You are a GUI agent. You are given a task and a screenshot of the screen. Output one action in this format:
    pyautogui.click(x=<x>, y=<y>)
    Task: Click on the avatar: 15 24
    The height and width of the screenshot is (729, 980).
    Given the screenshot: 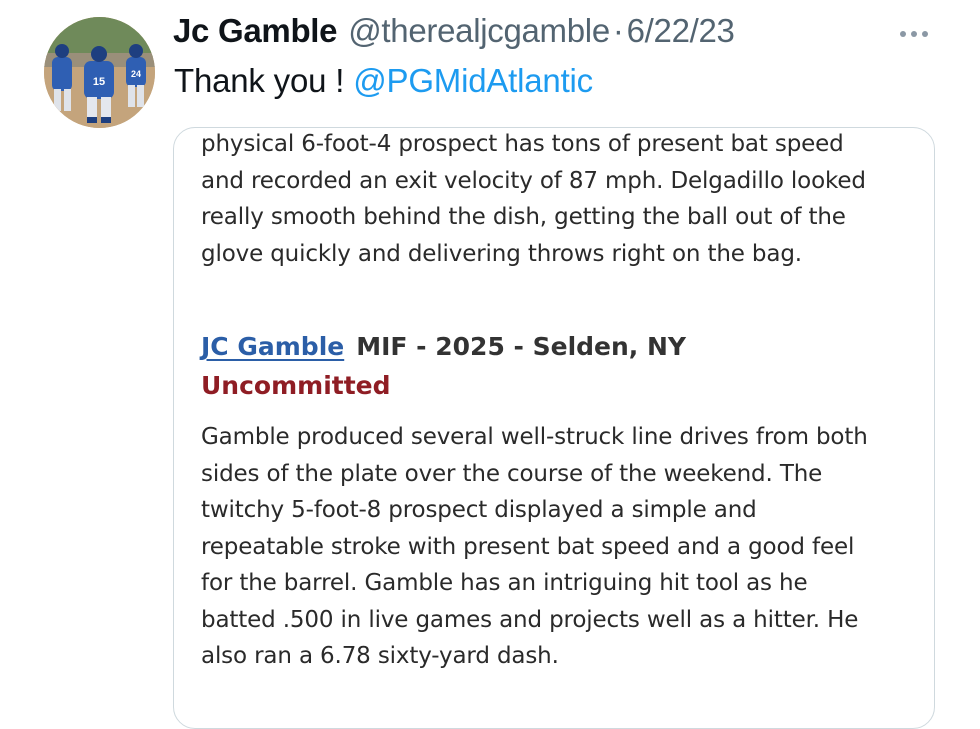 What is the action you would take?
    pyautogui.click(x=99, y=72)
    